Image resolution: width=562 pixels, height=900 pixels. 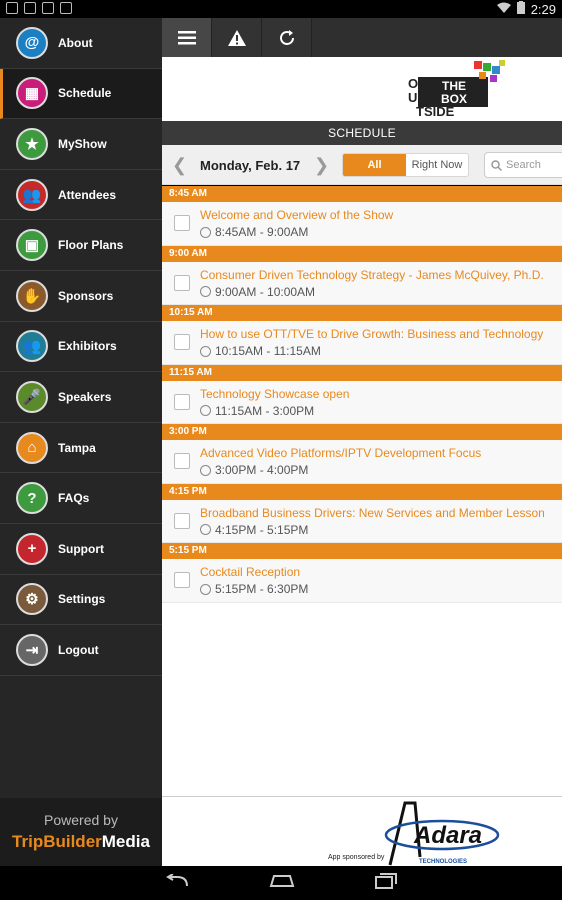 What do you see at coordinates (32, 498) in the screenshot?
I see `question-icon: ?` at bounding box center [32, 498].